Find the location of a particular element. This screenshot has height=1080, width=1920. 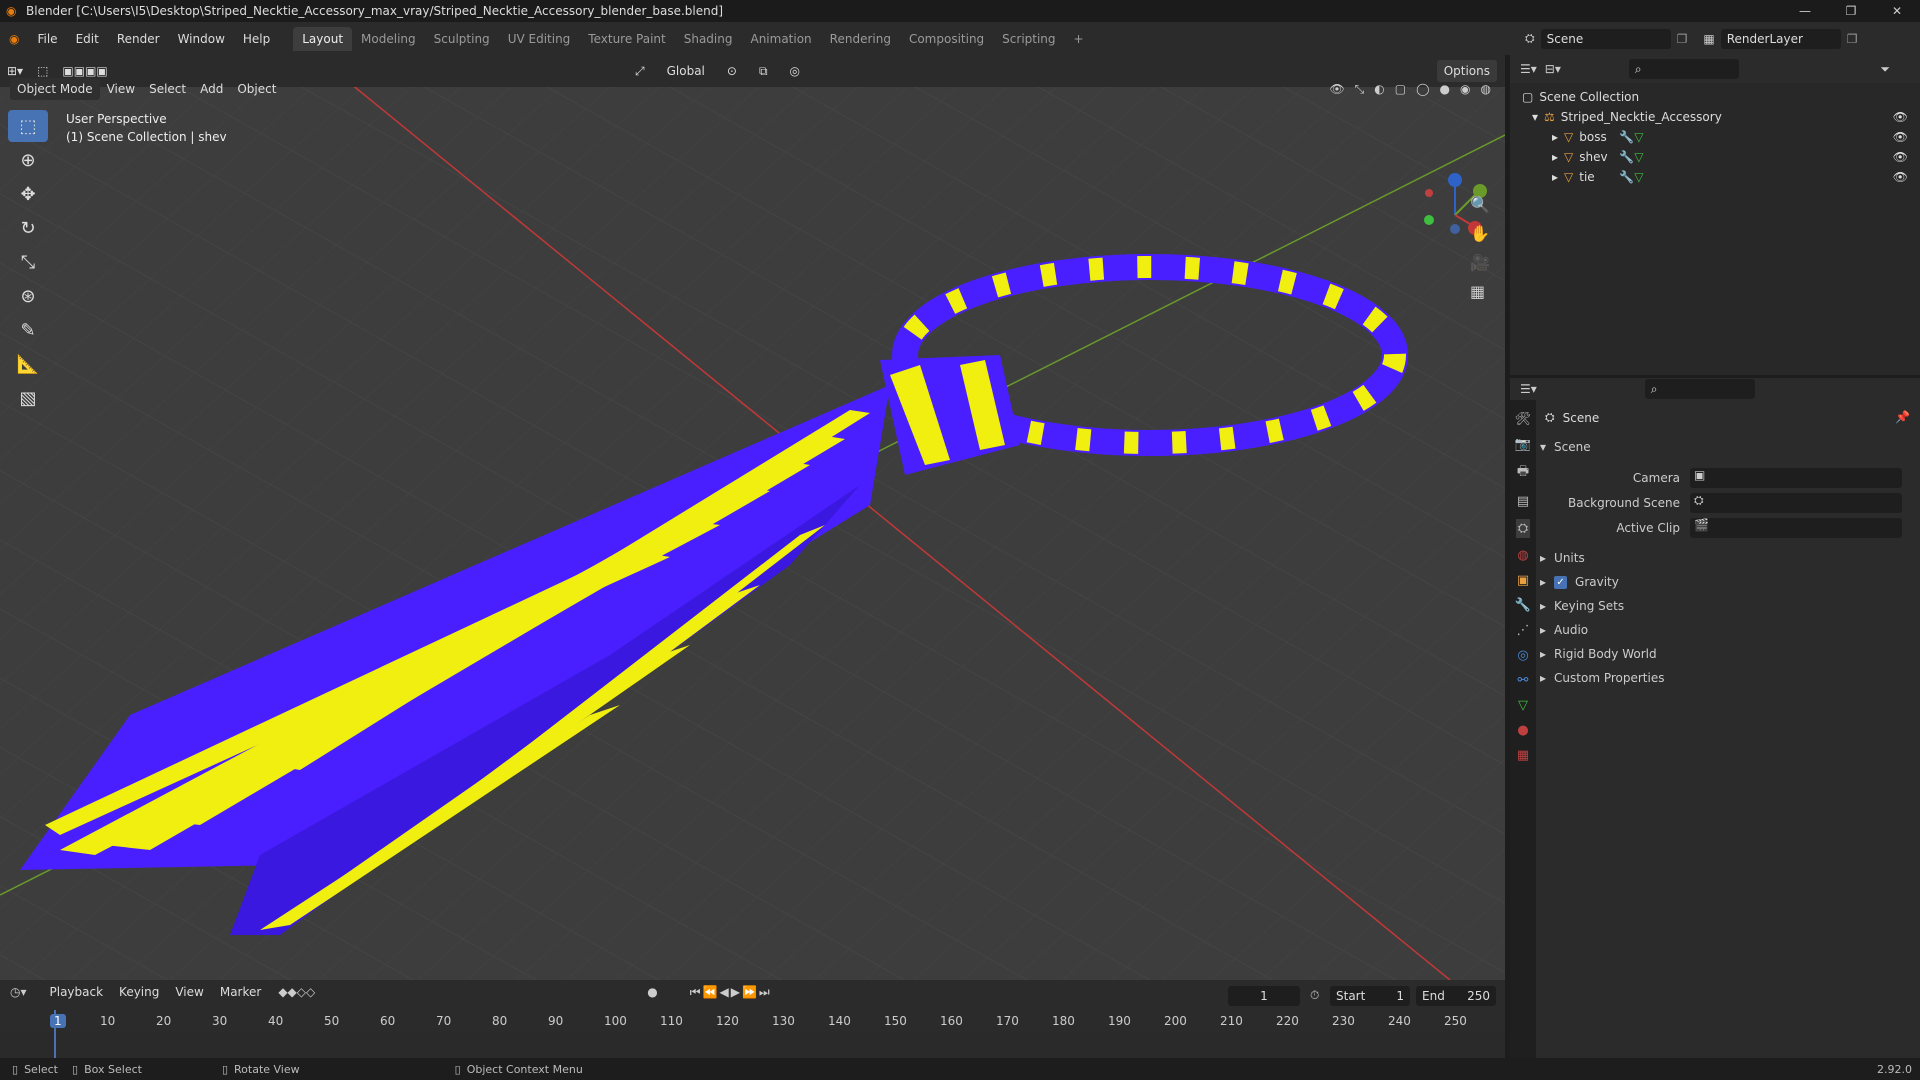

timeline-editor-icon: ◷▾ is located at coordinates (18, 992).